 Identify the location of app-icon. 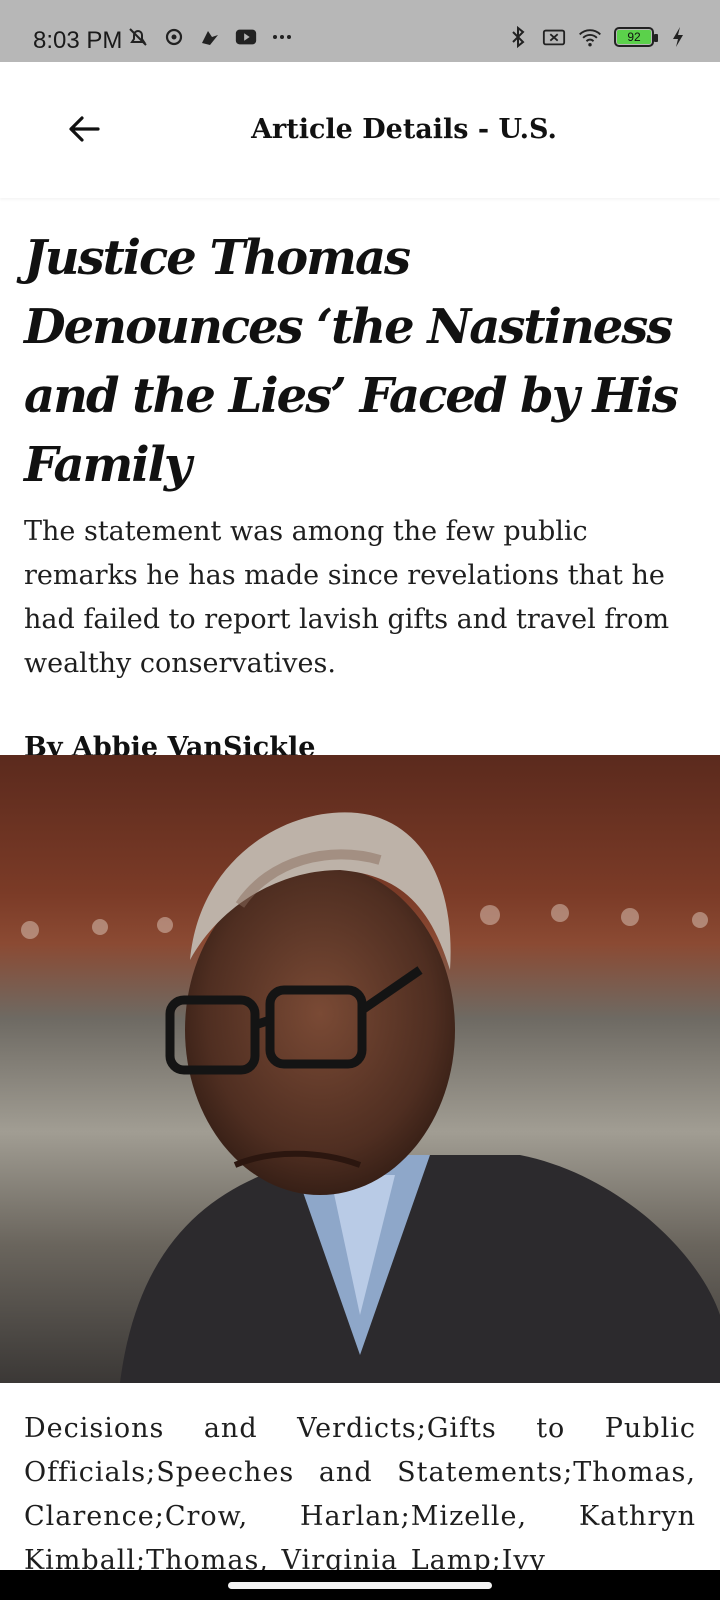
(210, 37).